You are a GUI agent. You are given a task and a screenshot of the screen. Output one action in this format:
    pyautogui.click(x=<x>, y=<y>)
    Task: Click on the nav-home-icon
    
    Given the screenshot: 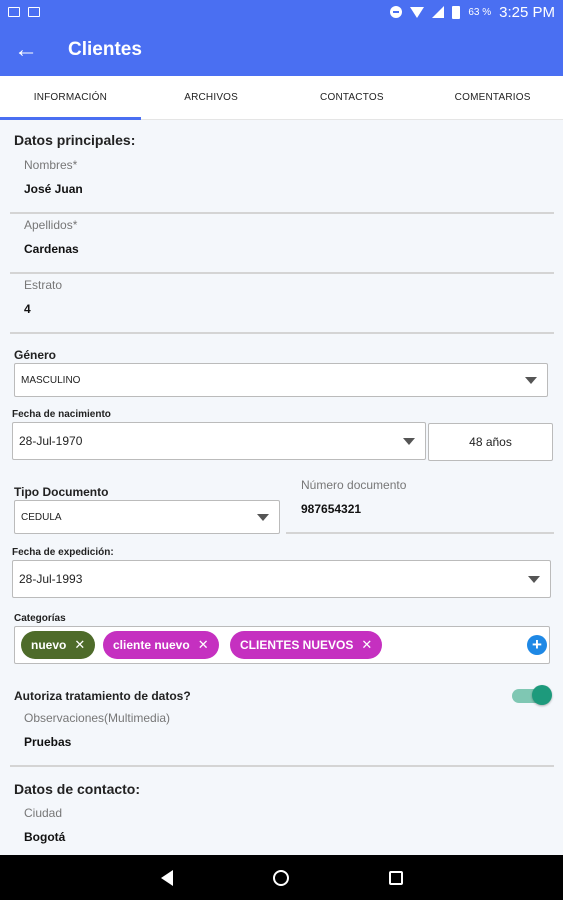 What is the action you would take?
    pyautogui.click(x=280, y=877)
    